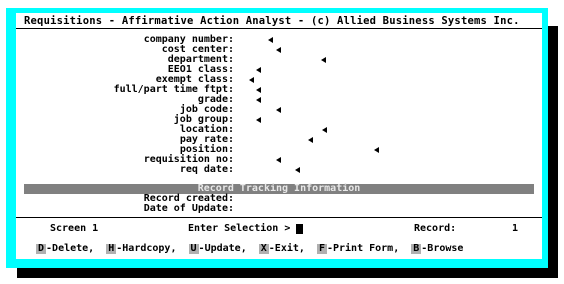 This screenshot has width=564, height=284. I want to click on field-input-requisition-no, so click(278, 160).